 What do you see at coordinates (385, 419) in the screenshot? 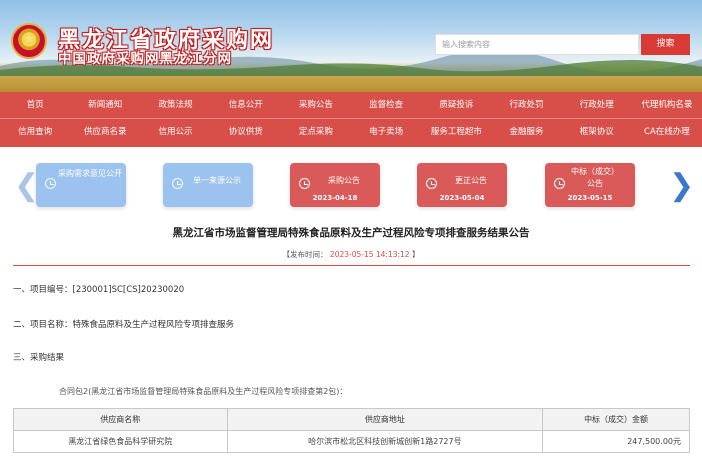
I see `column-header-supplier-address: 供应商地址` at bounding box center [385, 419].